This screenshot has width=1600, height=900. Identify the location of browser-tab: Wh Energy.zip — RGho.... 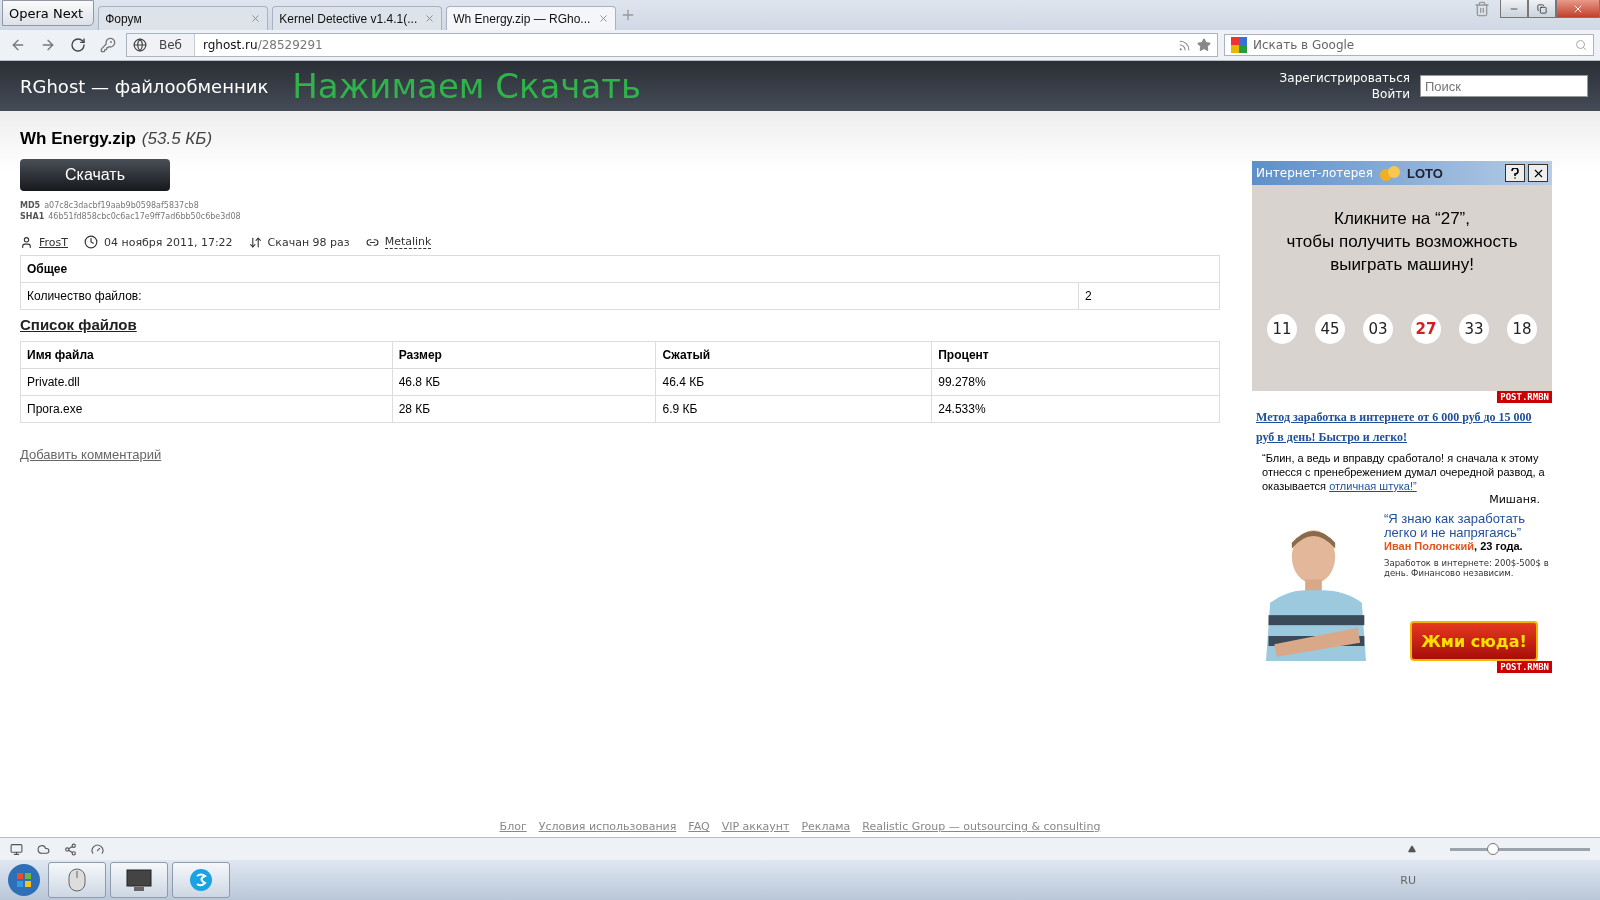
(531, 18).